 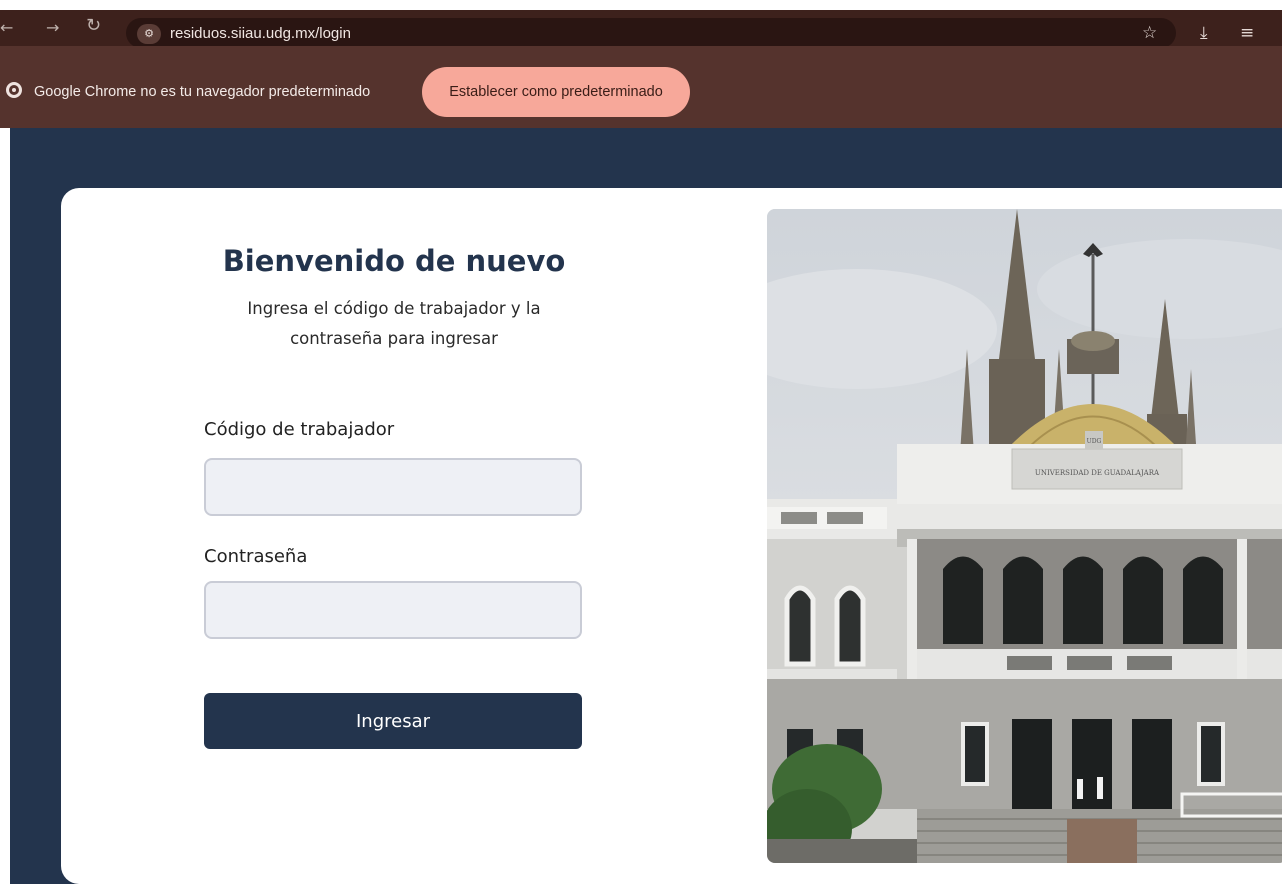 I want to click on worker-code-input, so click(x=393, y=487).